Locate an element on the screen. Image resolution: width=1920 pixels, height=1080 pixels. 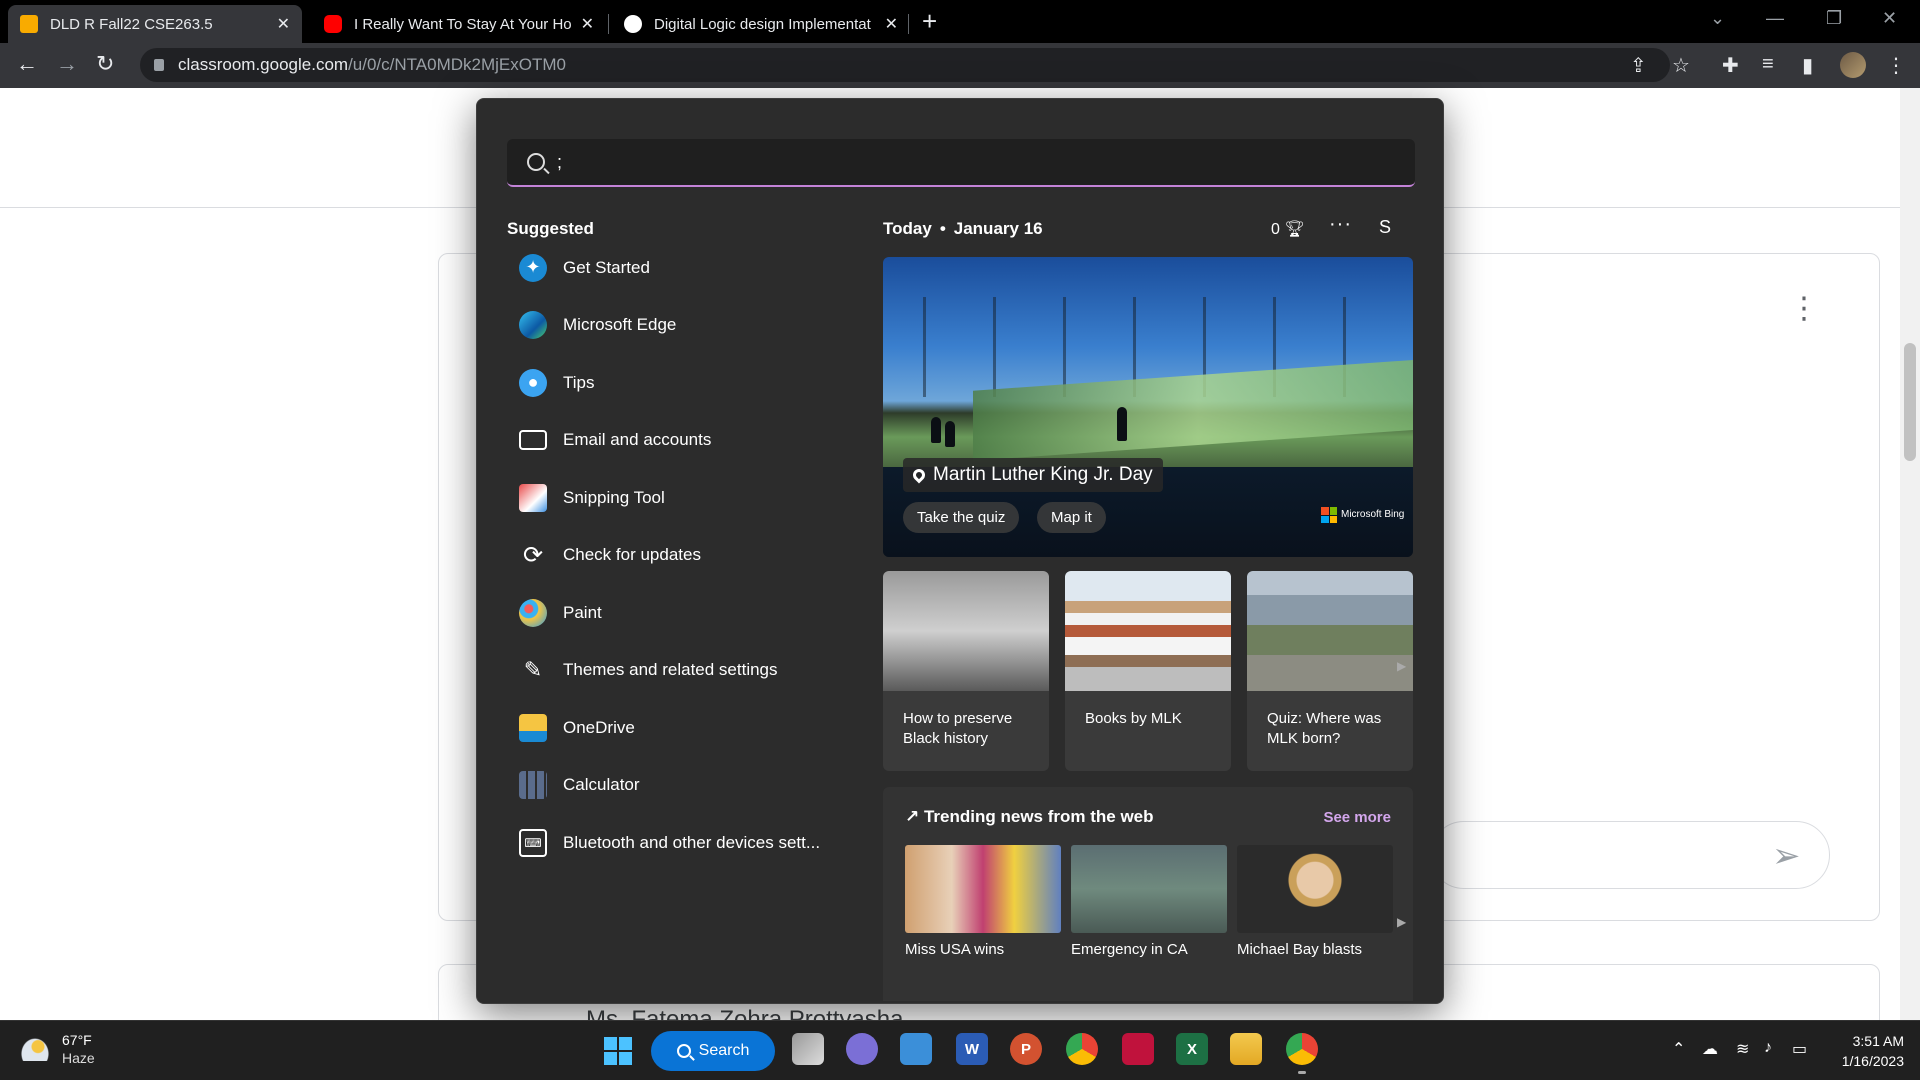
taskbar-search-button: Search is located at coordinates (713, 1051).